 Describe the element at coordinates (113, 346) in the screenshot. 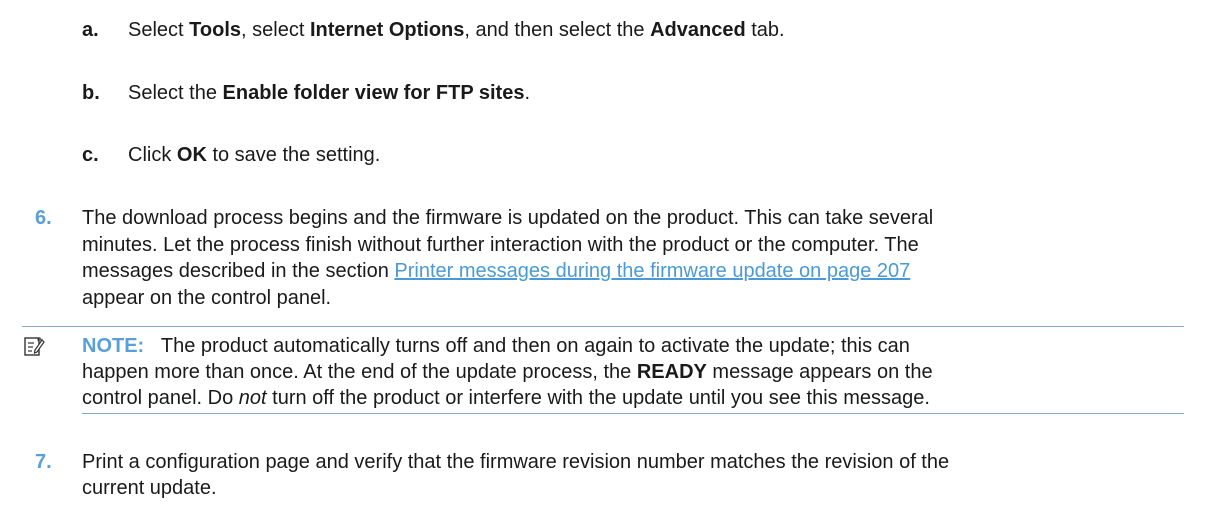

I see `note-label: NOTE:` at that location.